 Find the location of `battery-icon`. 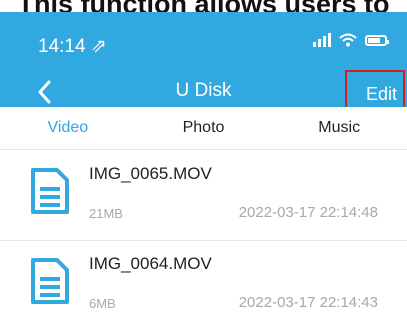

battery-icon is located at coordinates (377, 40).